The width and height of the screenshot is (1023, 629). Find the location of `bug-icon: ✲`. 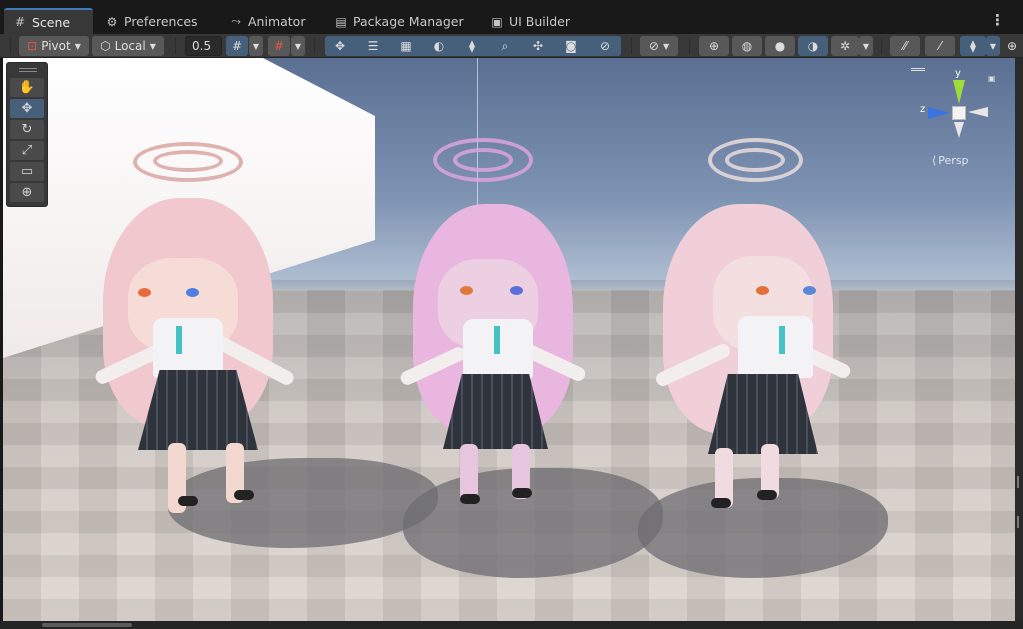

bug-icon: ✲ is located at coordinates (845, 46).